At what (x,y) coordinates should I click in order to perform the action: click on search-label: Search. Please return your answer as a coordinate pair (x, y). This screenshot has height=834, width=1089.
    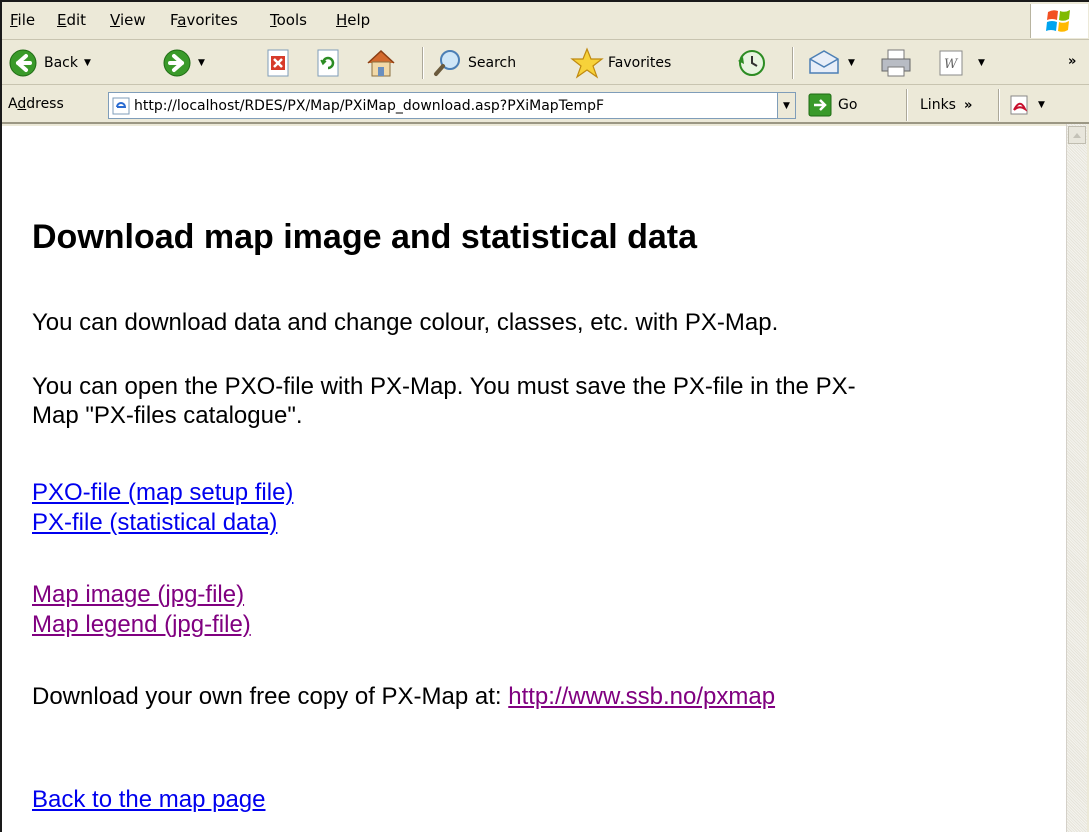
    Looking at the image, I should click on (492, 63).